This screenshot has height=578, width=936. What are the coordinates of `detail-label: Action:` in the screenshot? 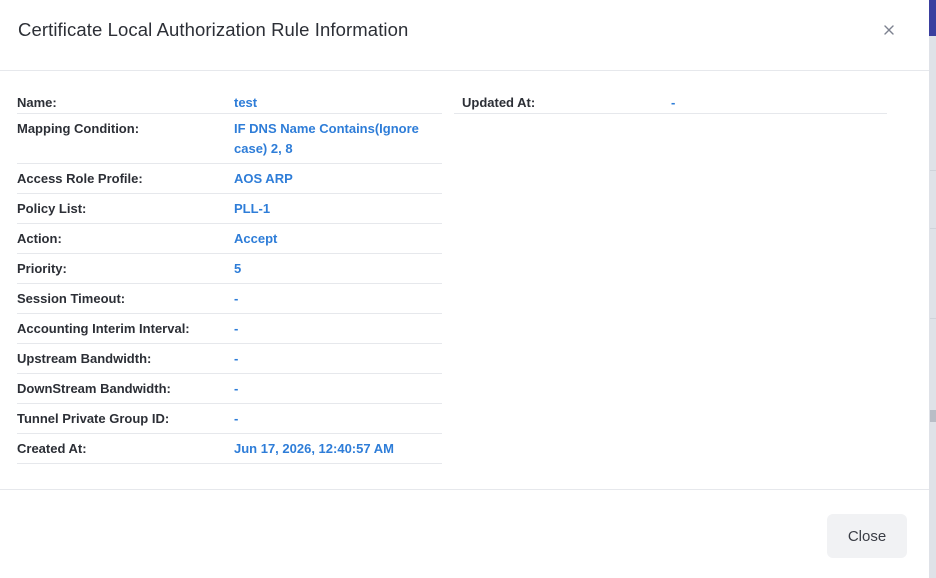 It's located at (39, 238).